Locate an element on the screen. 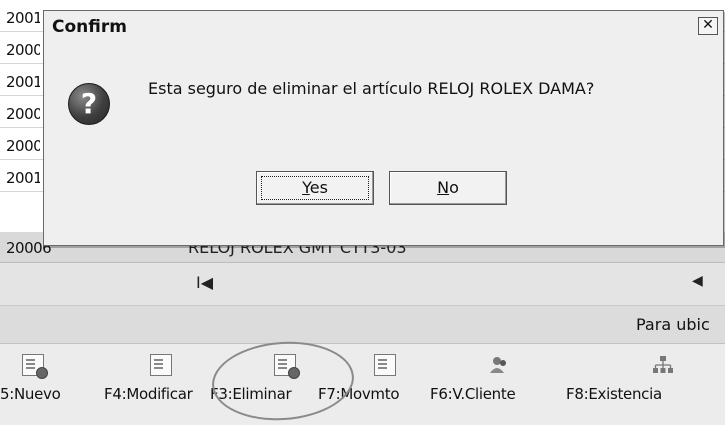 This screenshot has height=425, width=725. navigation-bar: I◀ ◀ is located at coordinates (362, 284).